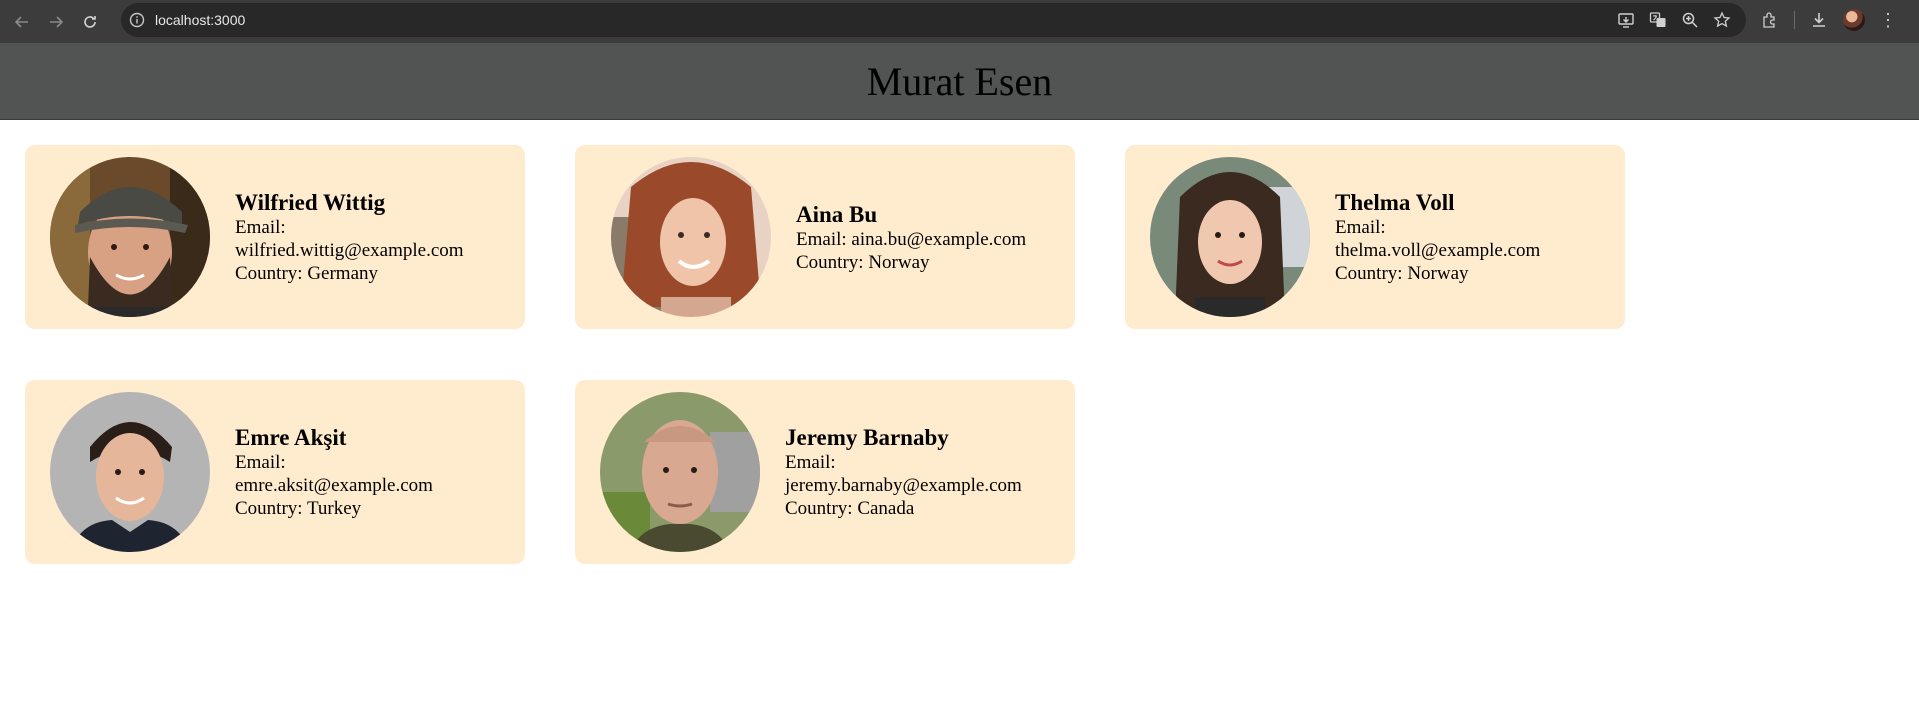  Describe the element at coordinates (1722, 20) in the screenshot. I see `bookmark-star-icon` at that location.